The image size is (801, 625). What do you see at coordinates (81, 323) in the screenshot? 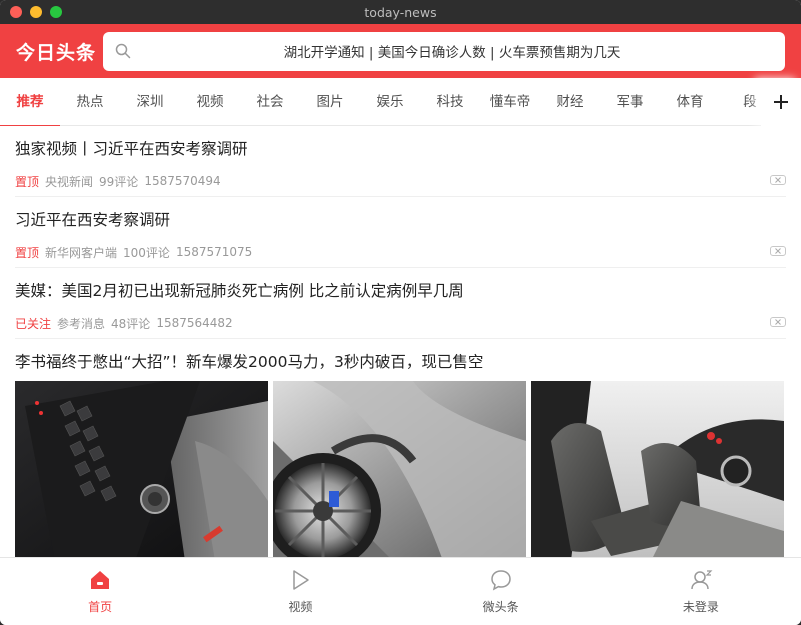
I see `article-source: 参考消息` at bounding box center [81, 323].